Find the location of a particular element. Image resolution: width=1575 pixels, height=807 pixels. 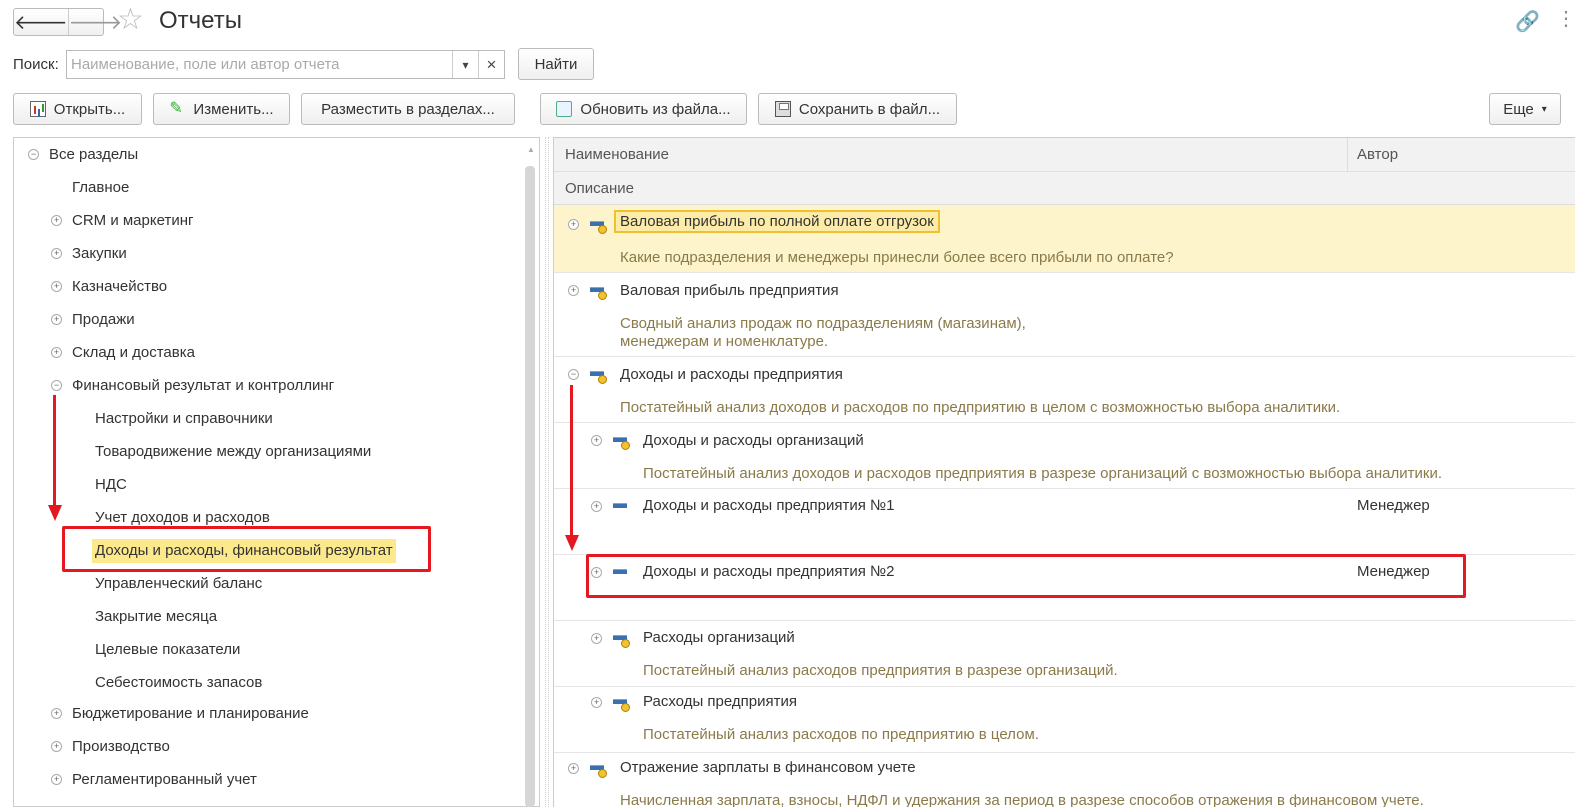

tree-item-regulated: + Регламентированный учет is located at coordinates (154, 780).